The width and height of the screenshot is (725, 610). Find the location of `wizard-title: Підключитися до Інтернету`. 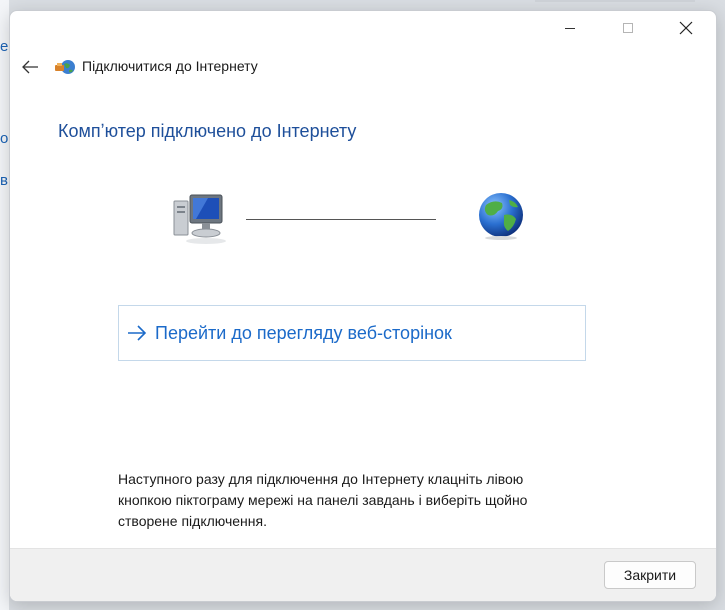

wizard-title: Підключитися до Інтернету is located at coordinates (170, 66).